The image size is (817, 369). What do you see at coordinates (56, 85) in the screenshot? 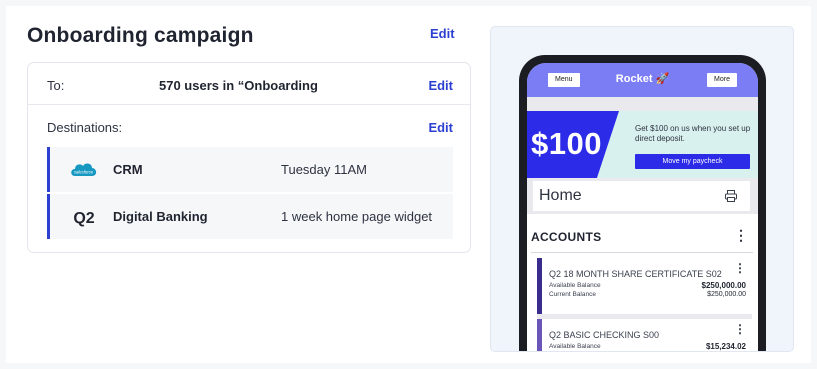
I see `audience-label: To:` at bounding box center [56, 85].